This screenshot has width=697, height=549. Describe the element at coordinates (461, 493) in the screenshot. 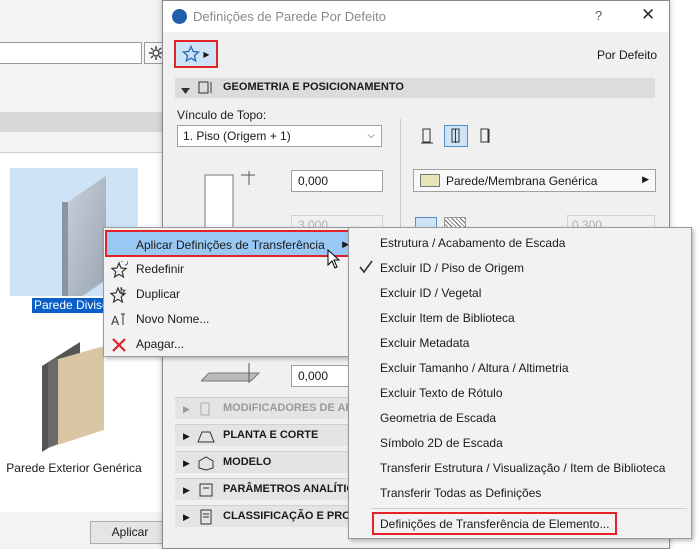

I see `submenu-item-label: Transferir Todas as Definições` at that location.